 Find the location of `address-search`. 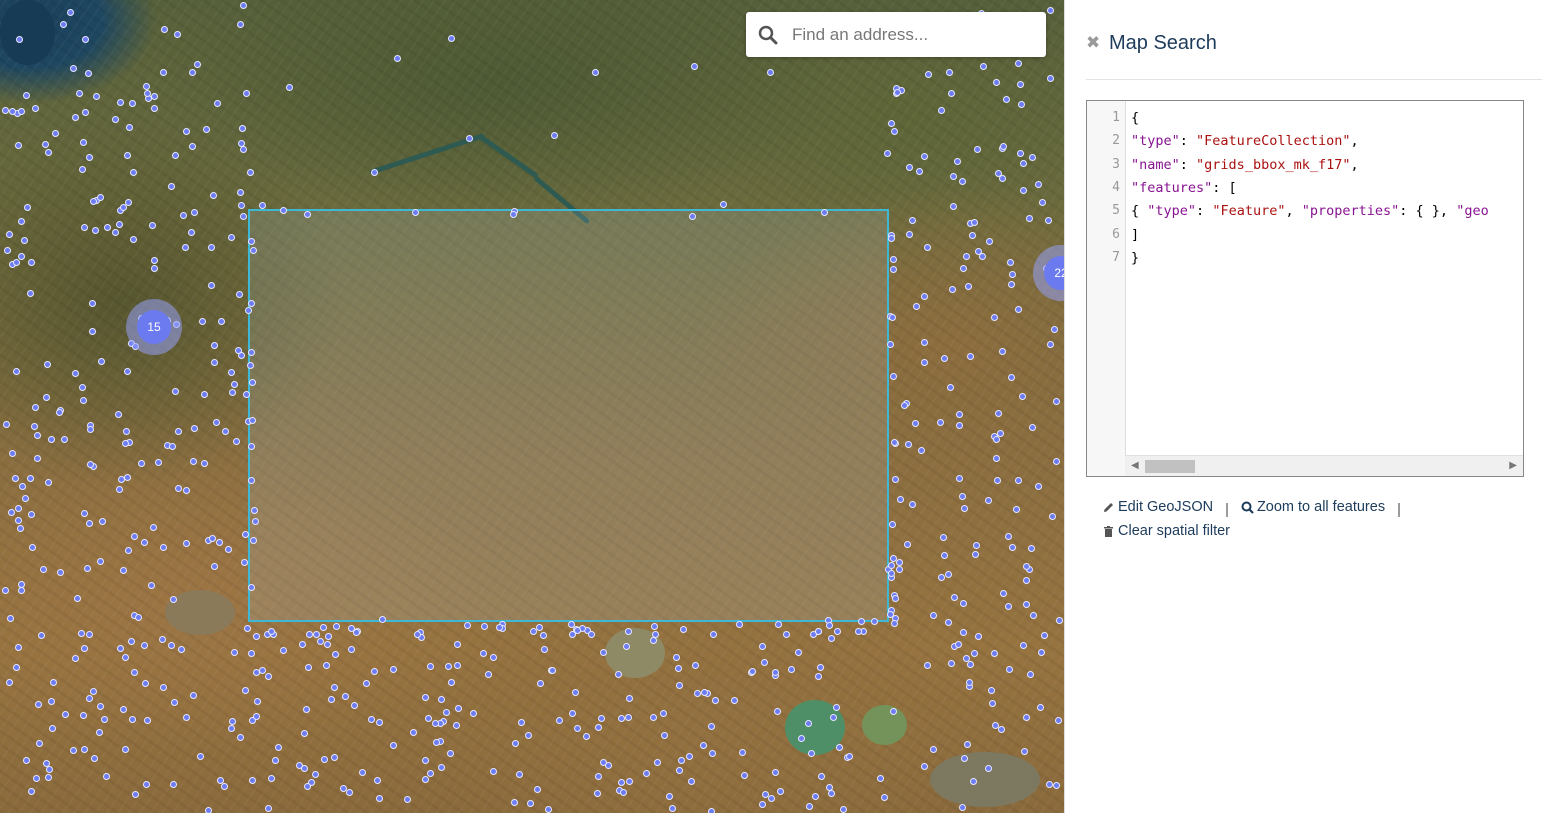

address-search is located at coordinates (896, 34).